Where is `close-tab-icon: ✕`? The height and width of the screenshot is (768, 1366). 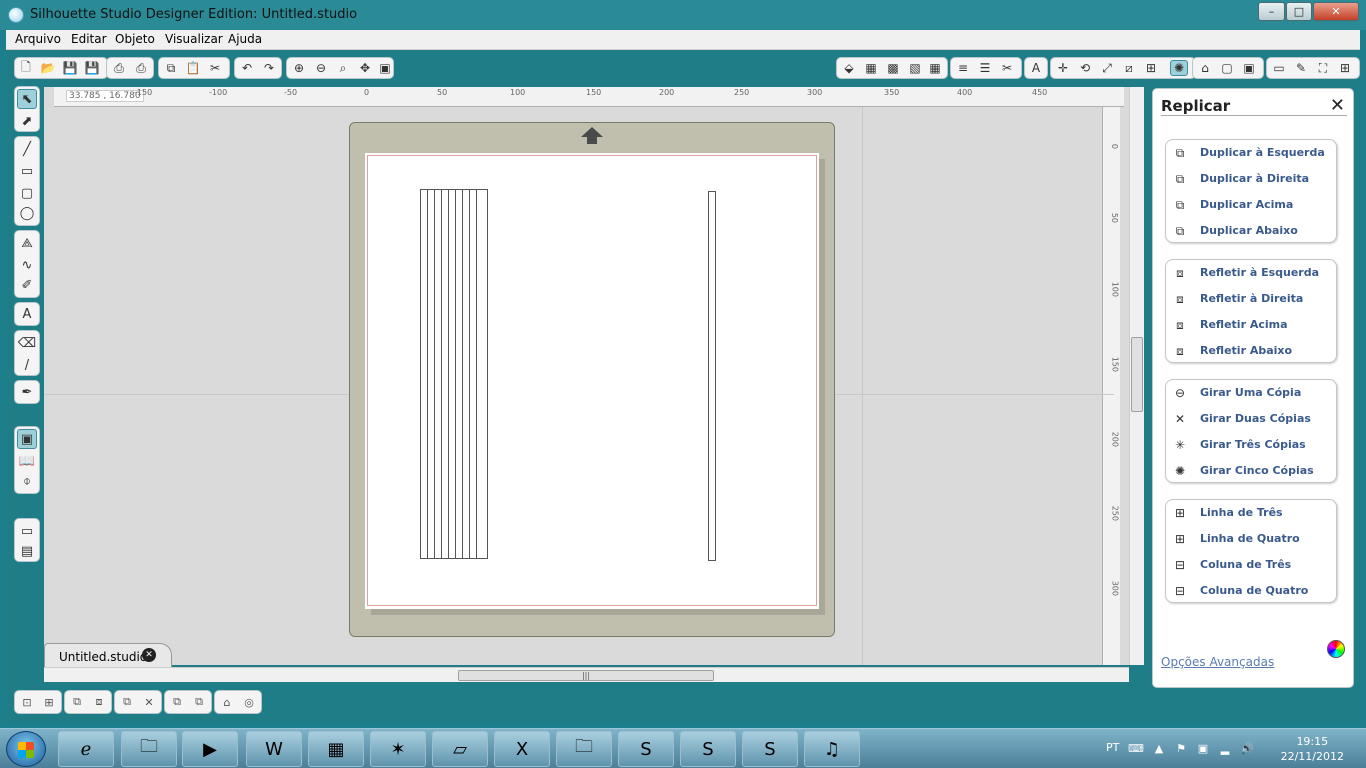 close-tab-icon: ✕ is located at coordinates (149, 655).